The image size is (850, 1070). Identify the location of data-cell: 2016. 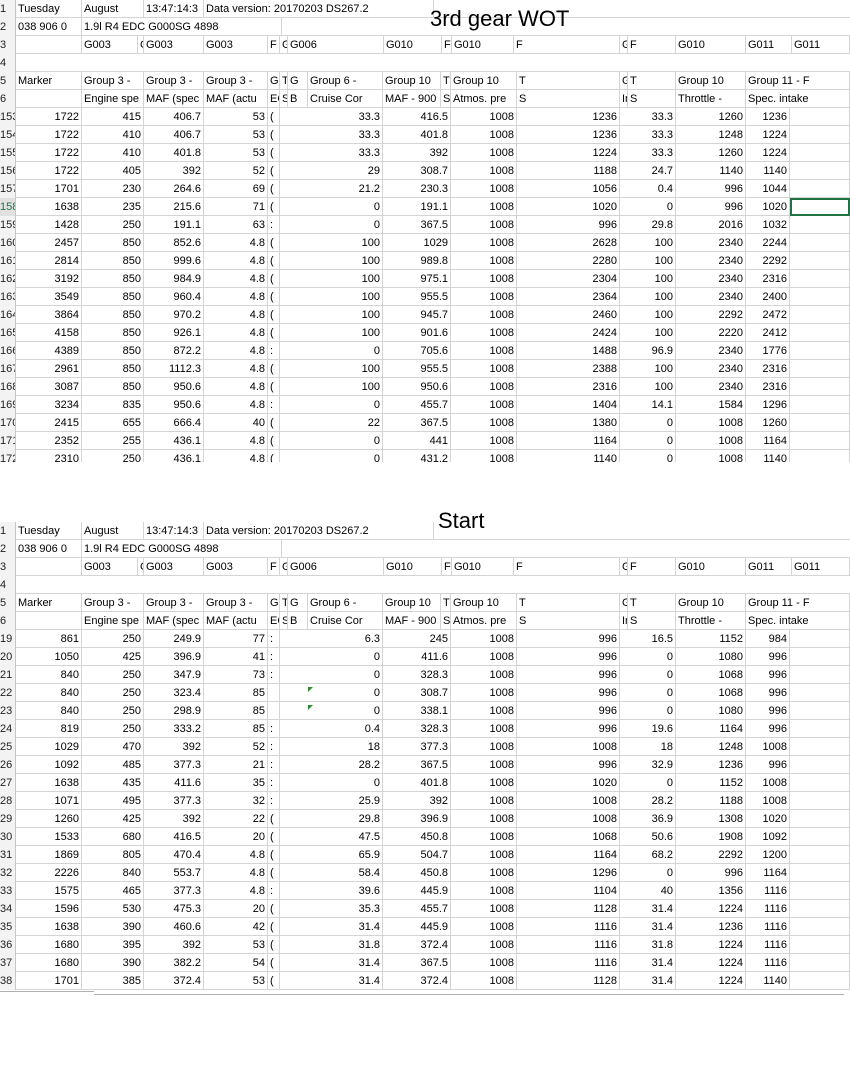
(711, 225).